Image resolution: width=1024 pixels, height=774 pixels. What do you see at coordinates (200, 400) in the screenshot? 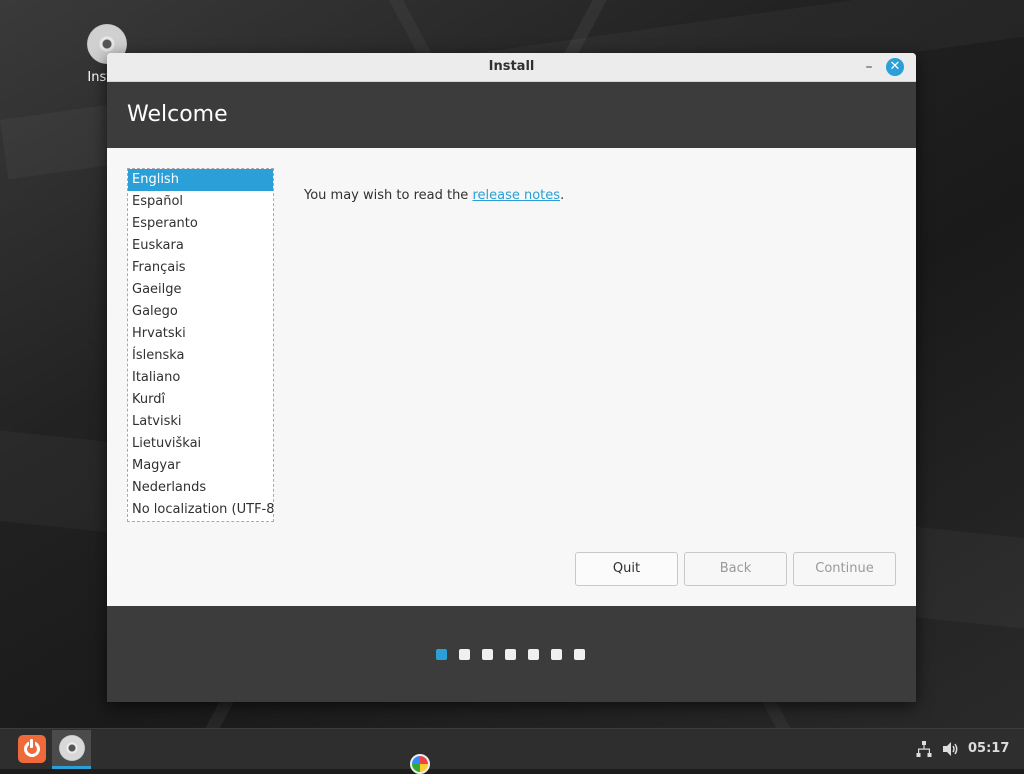
I see `language-item: Kurdî` at bounding box center [200, 400].